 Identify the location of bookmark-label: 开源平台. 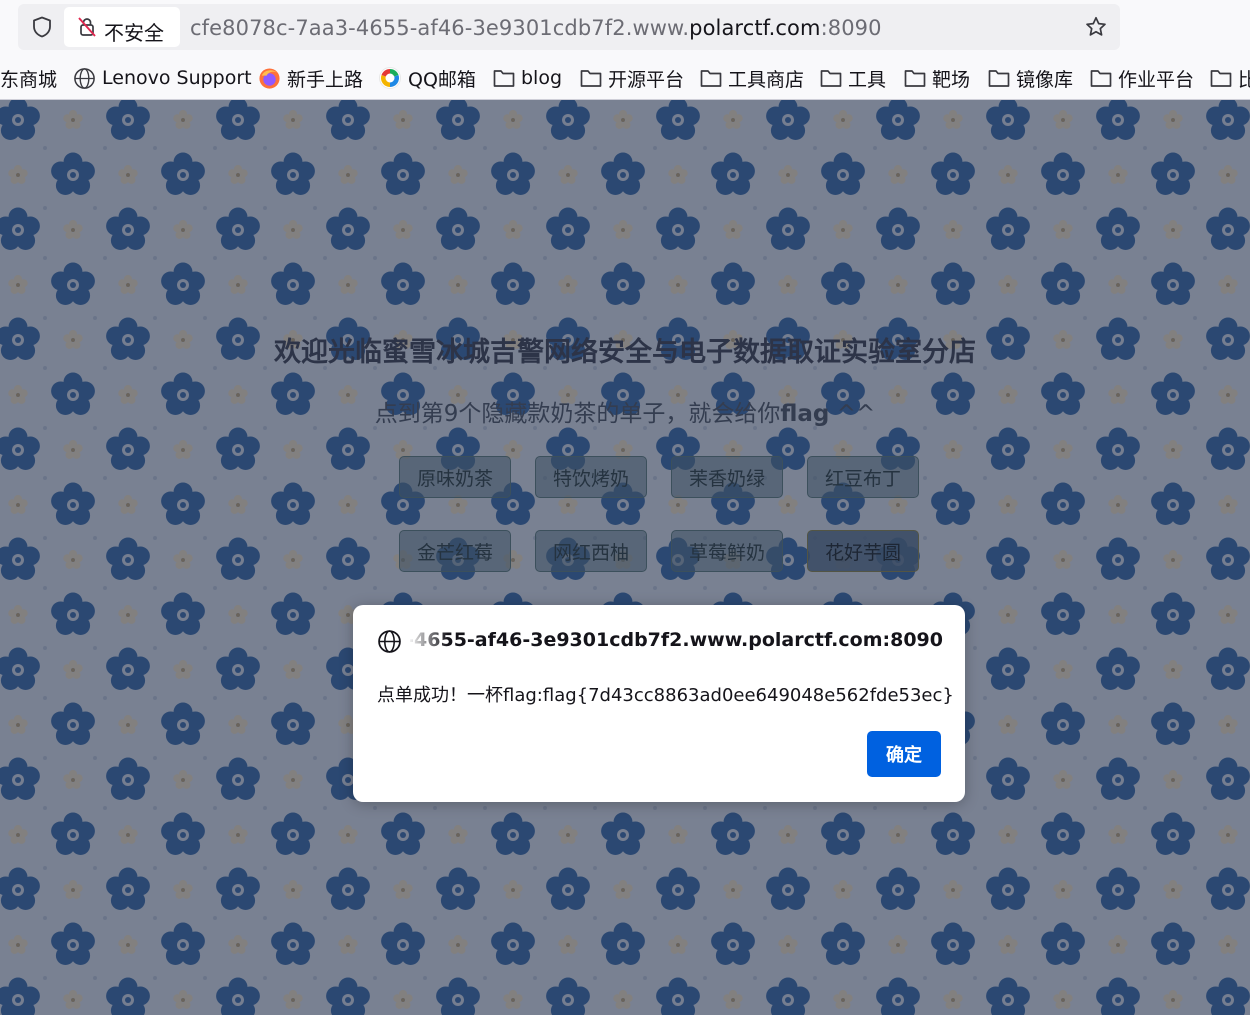
(646, 79).